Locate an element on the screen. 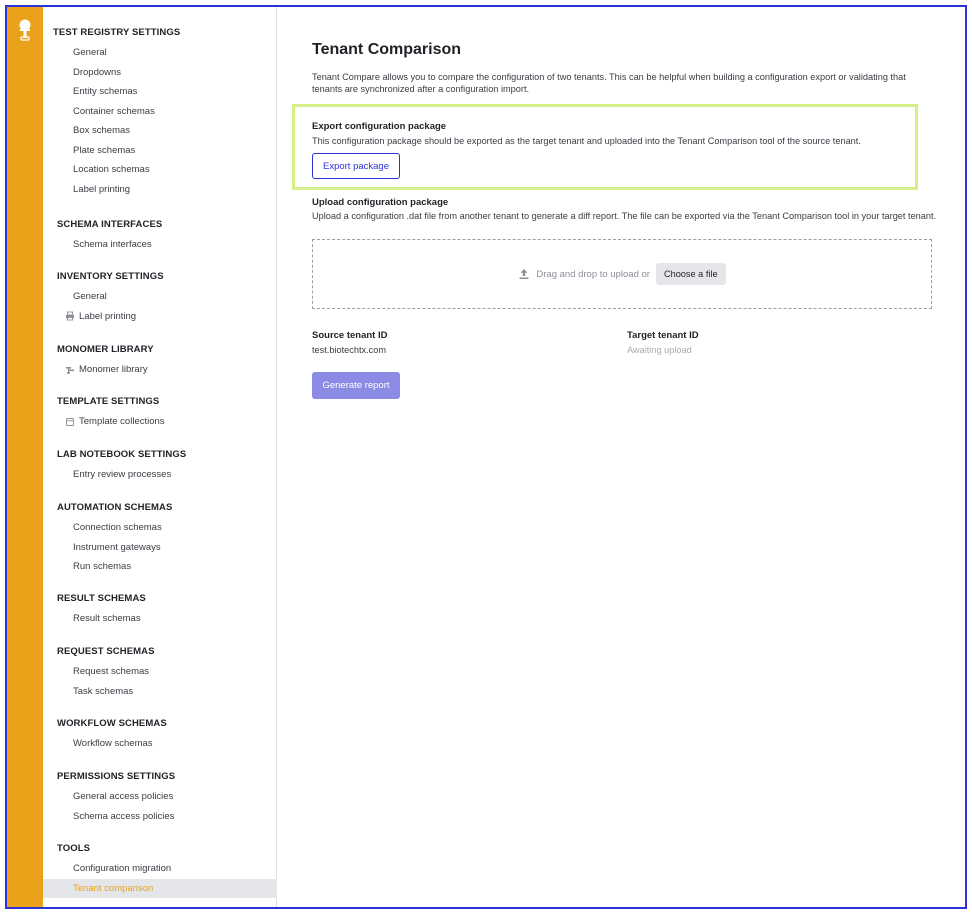  sidebar-item: Result schemas is located at coordinates (168, 619).